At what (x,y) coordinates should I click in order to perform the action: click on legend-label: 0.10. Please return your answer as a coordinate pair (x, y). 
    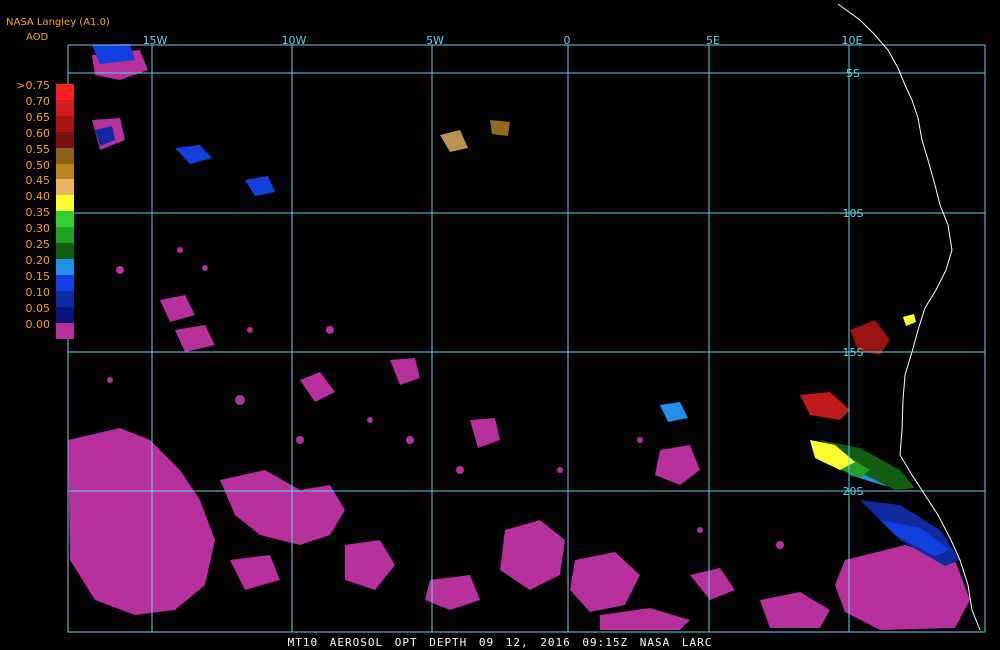
    Looking at the image, I should click on (38, 292).